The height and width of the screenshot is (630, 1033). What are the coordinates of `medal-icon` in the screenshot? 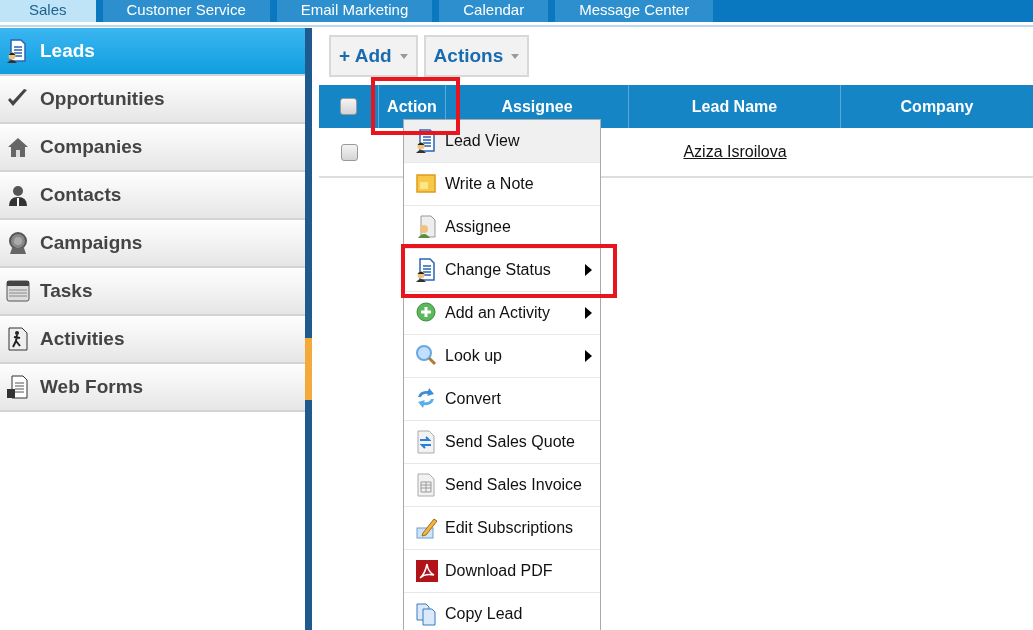 It's located at (18, 243).